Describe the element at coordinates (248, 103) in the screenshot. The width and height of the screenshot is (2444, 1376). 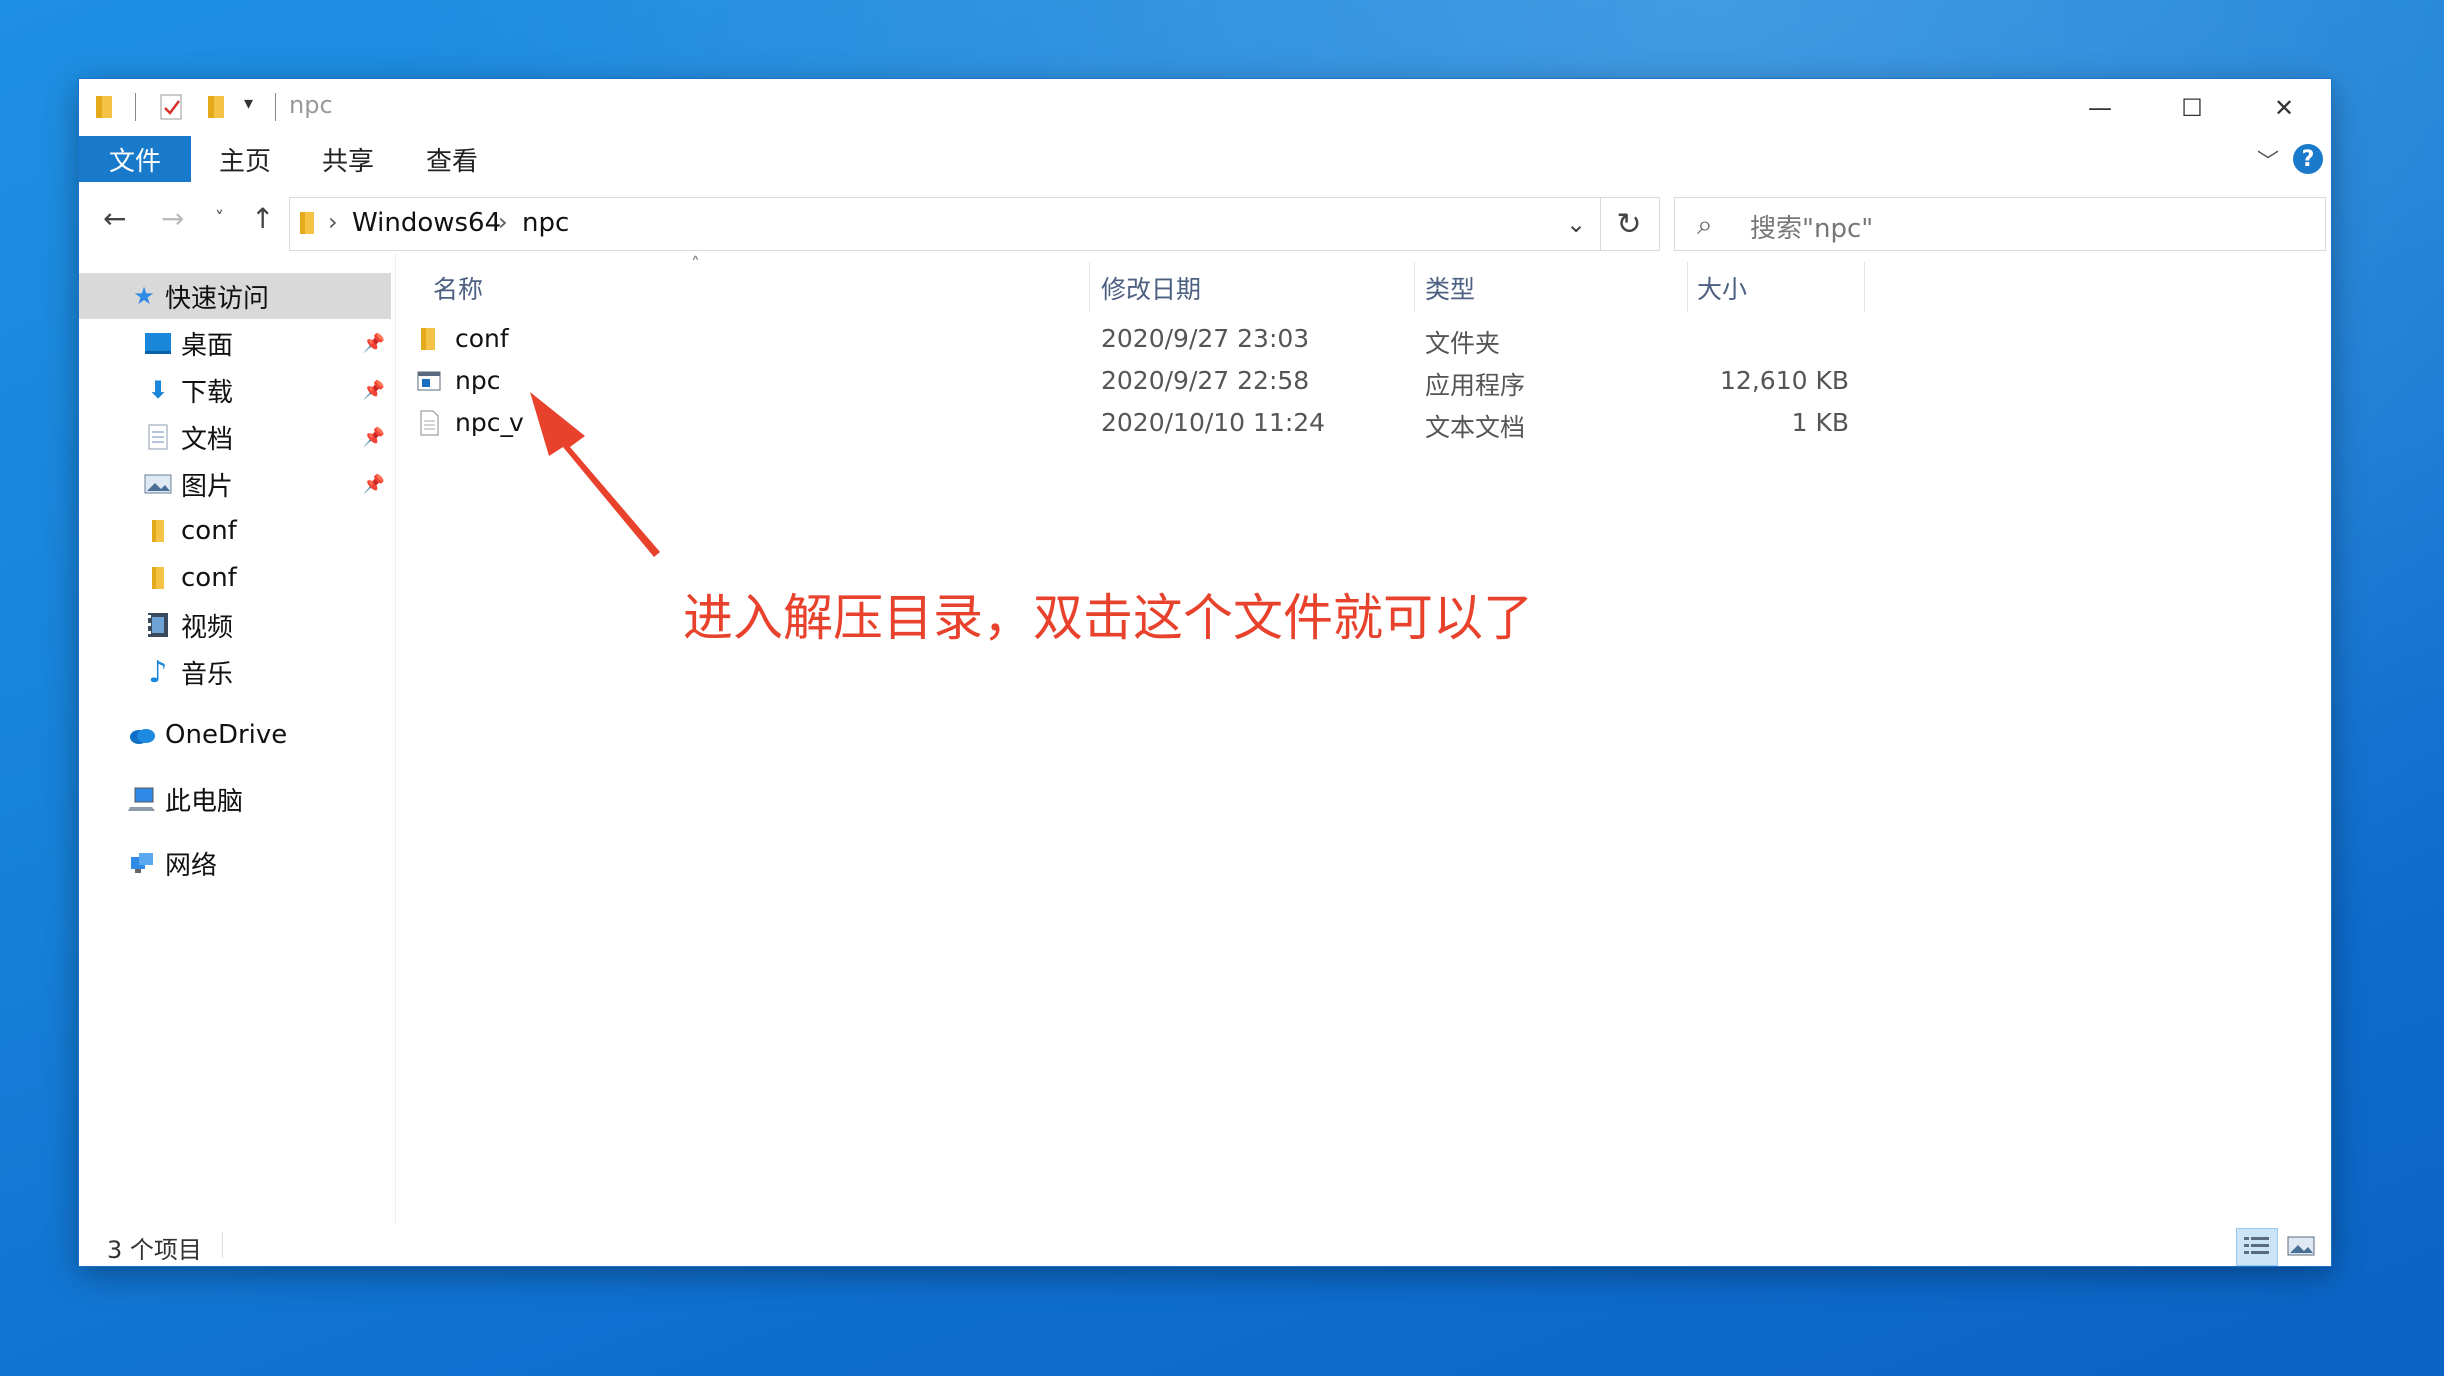
I see `customize-toolbar-icon: ▾` at that location.